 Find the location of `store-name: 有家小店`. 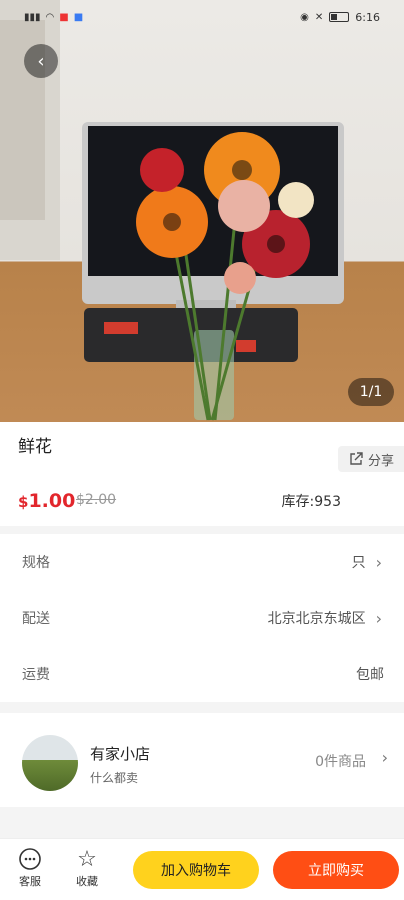

store-name: 有家小店 is located at coordinates (120, 754).